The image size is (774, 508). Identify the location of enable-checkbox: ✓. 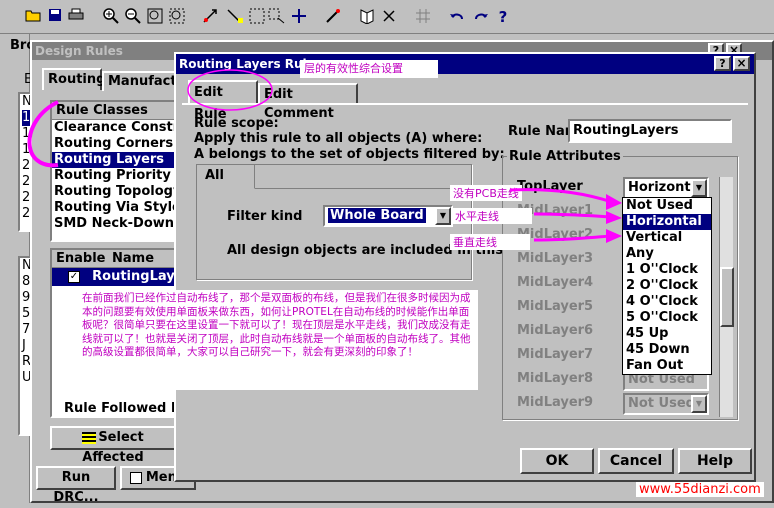
(74, 276).